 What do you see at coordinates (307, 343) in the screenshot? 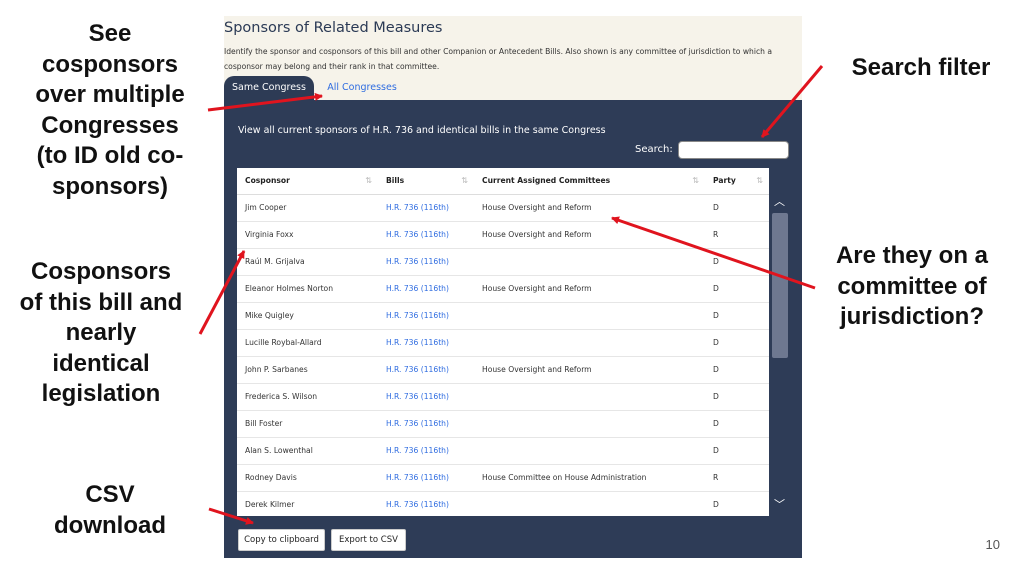
I see `cosponsor-name: Lucille Roybal-Allard` at bounding box center [307, 343].